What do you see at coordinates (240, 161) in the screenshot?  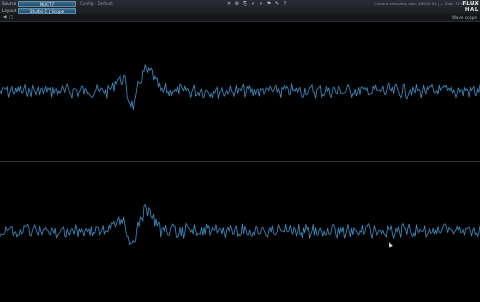 I see `channel-divider` at bounding box center [240, 161].